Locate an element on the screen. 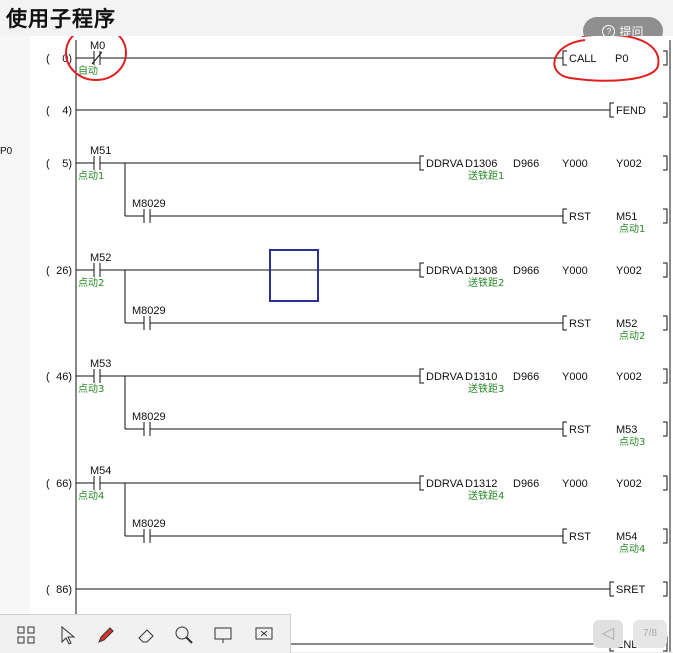  rung-0-contact-label: M0 is located at coordinates (97, 46).